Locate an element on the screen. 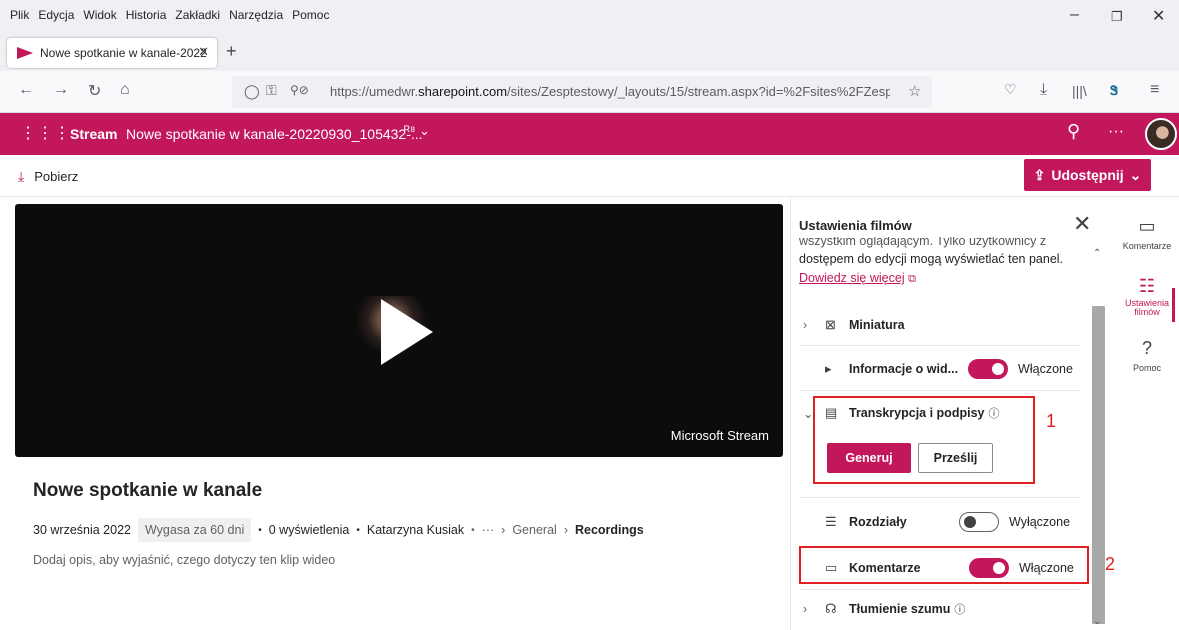  scroll-up-icon: ⌃ is located at coordinates (1097, 253).